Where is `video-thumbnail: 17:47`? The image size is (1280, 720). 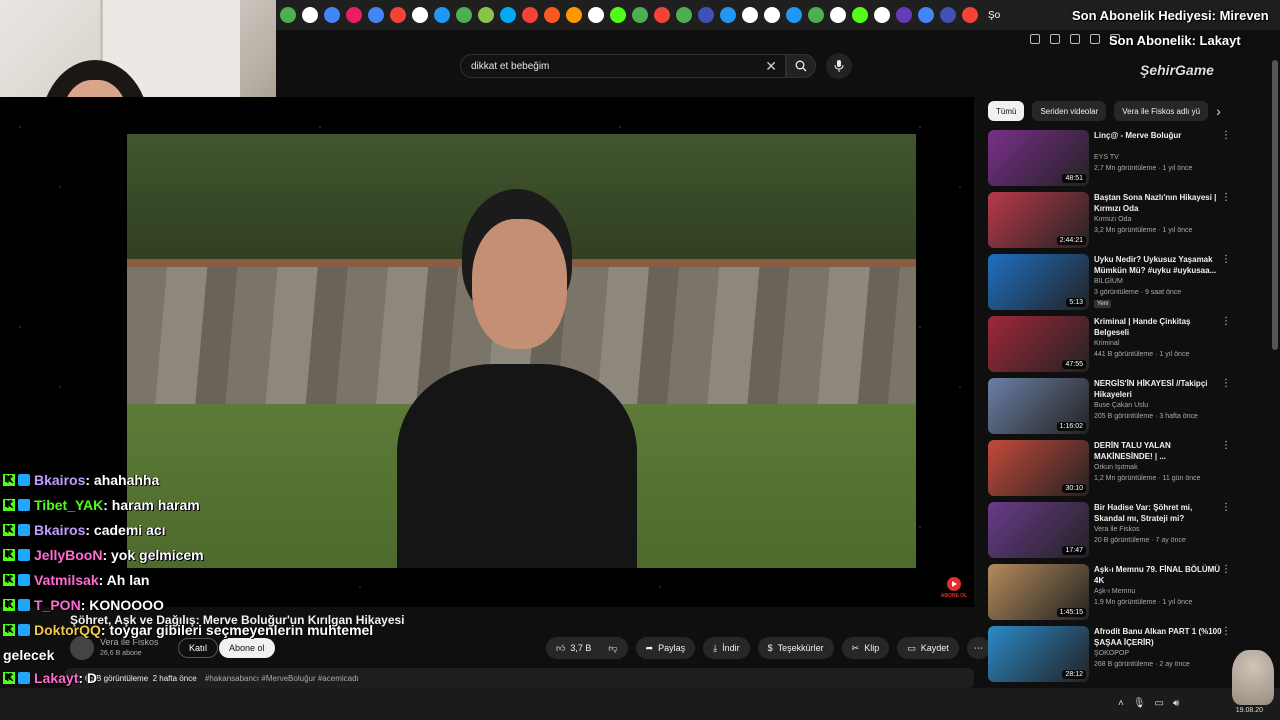
video-thumbnail: 17:47 is located at coordinates (1038, 530).